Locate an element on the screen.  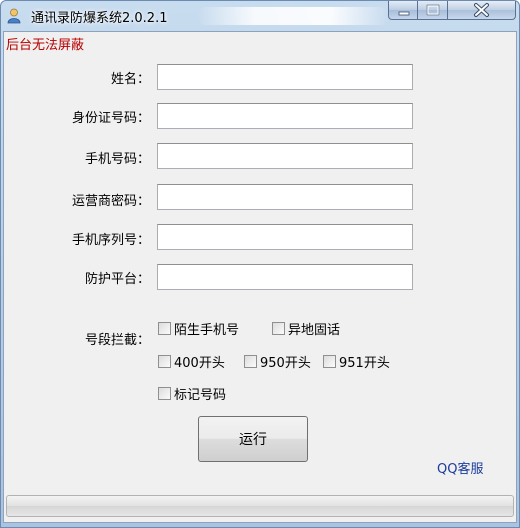
progress-bar is located at coordinates (260, 506).